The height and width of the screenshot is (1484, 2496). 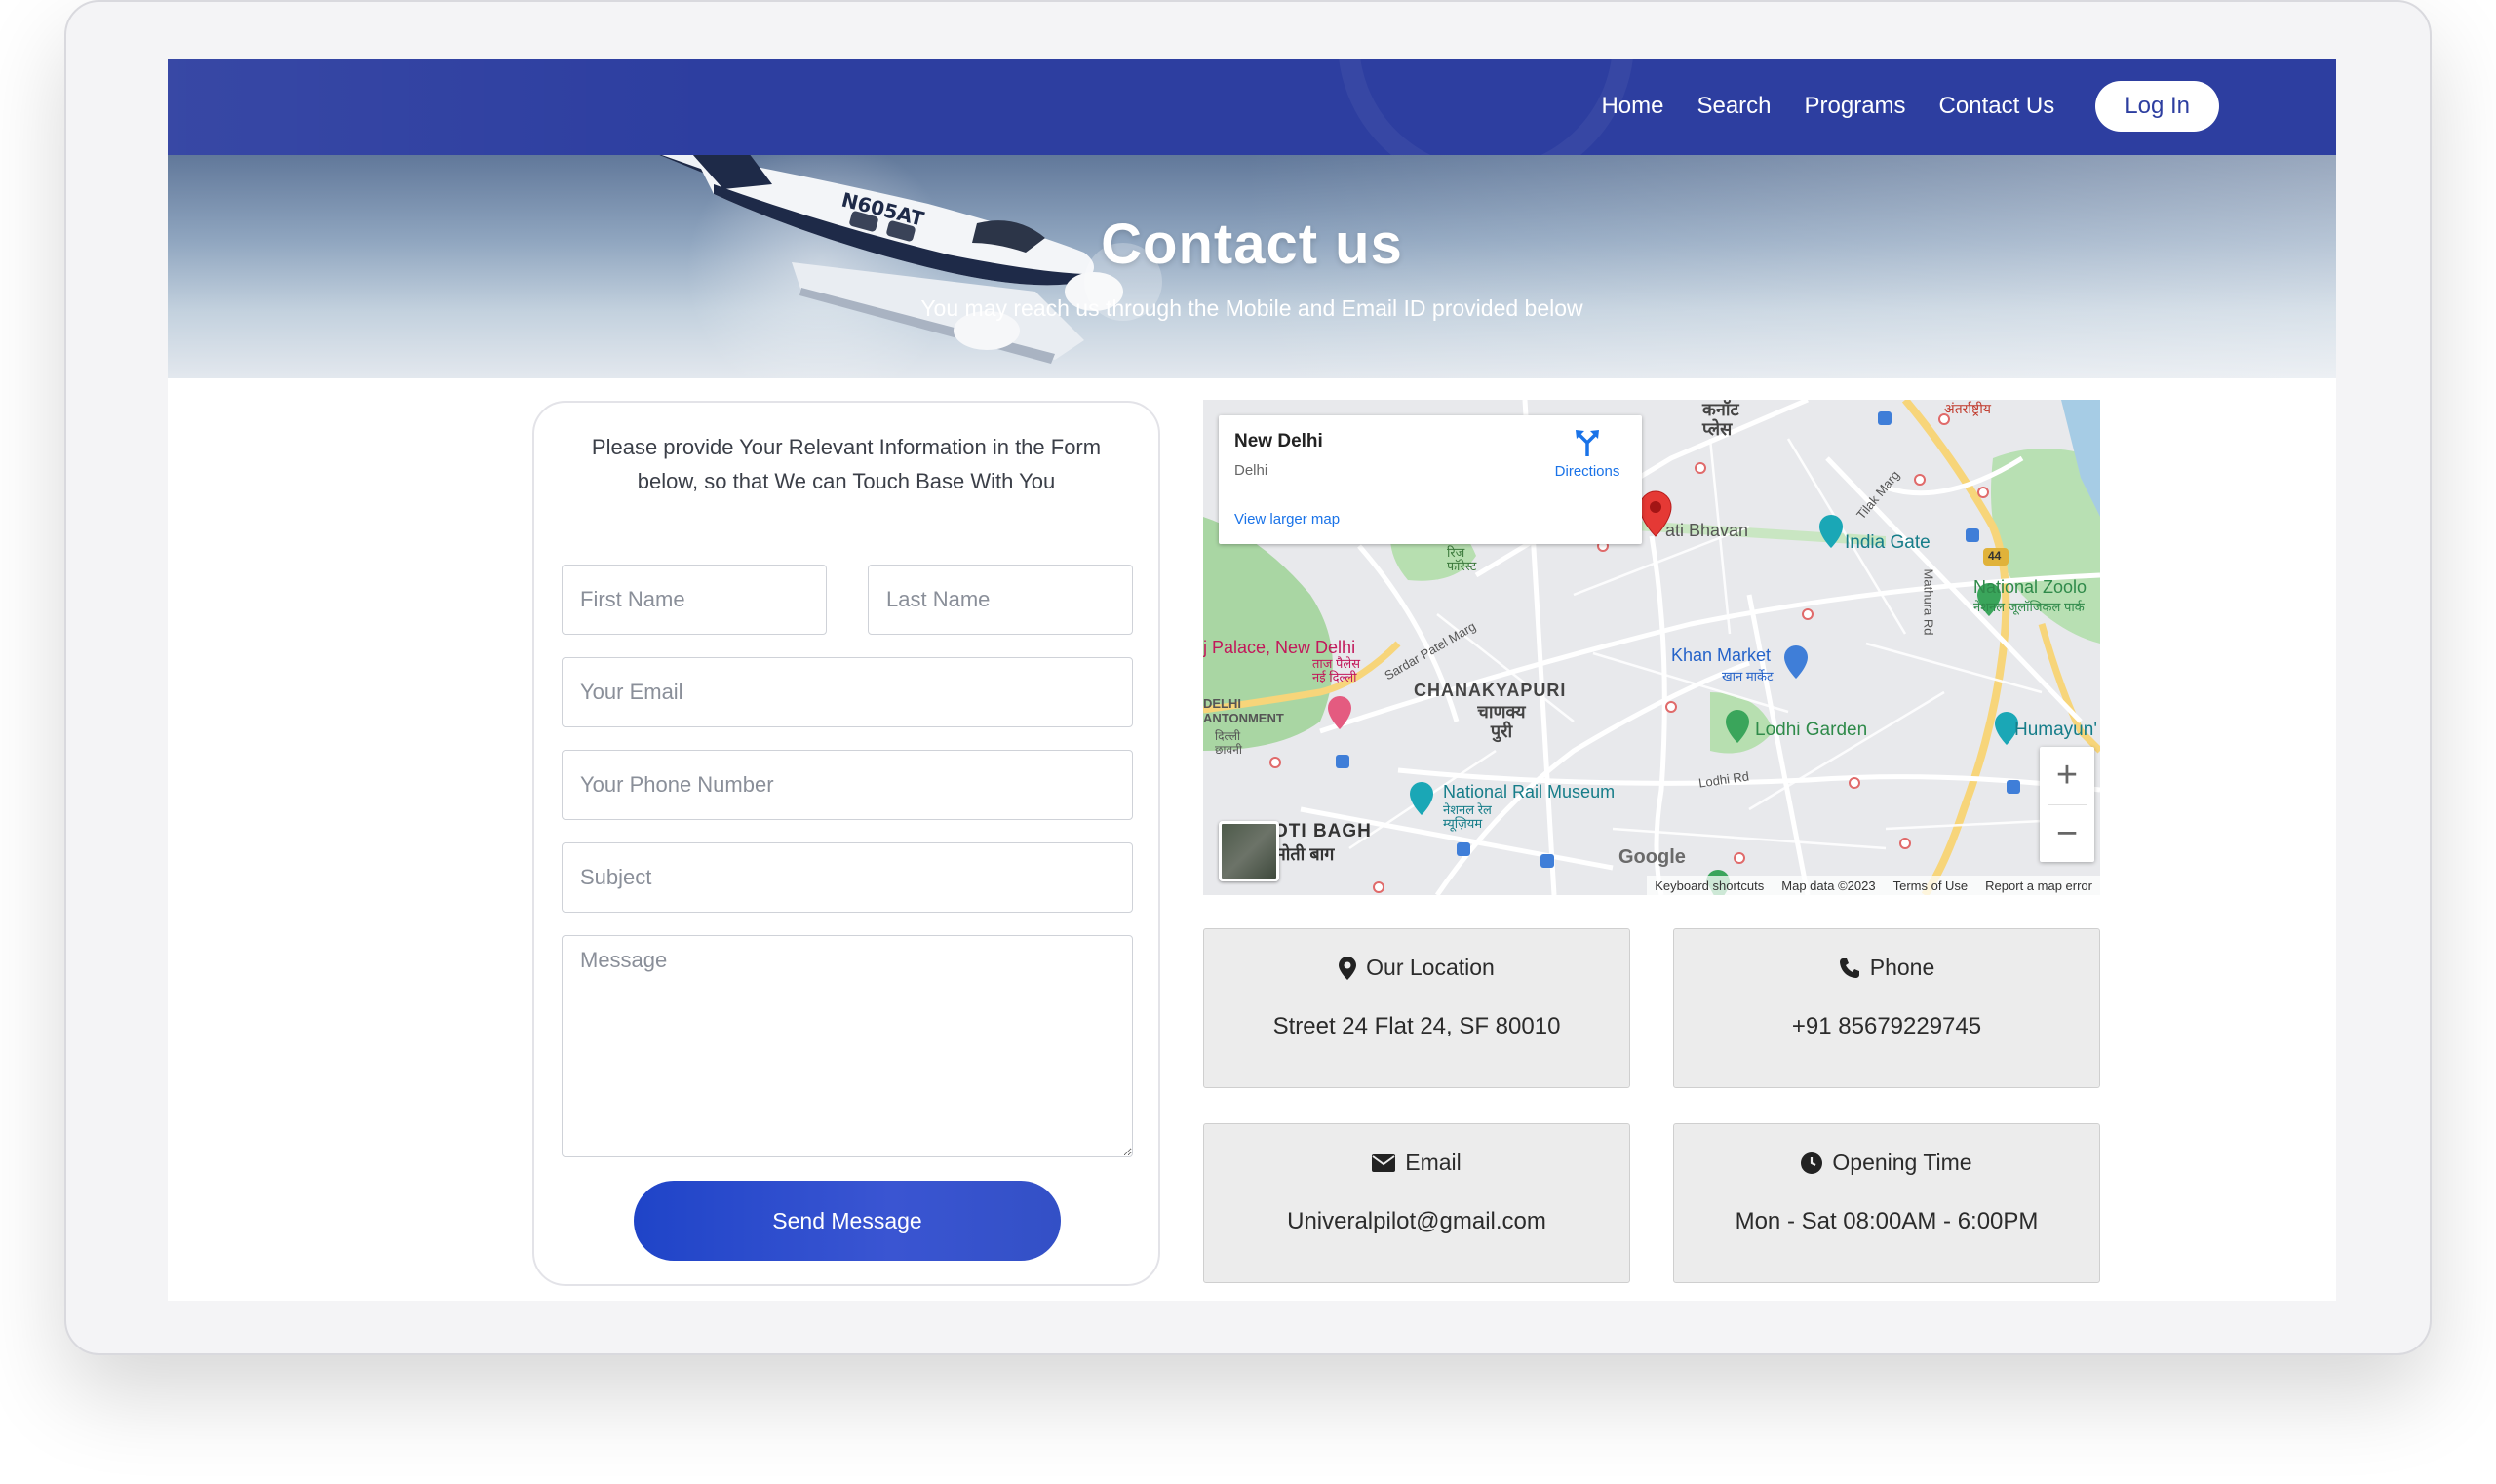 I want to click on email-value: Univeralpilot@gmail.com, so click(x=1416, y=1221).